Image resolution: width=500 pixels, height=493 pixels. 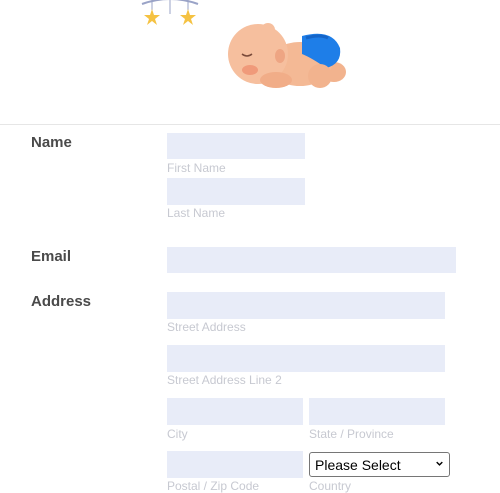 I want to click on city-sublabel: City, so click(x=177, y=434).